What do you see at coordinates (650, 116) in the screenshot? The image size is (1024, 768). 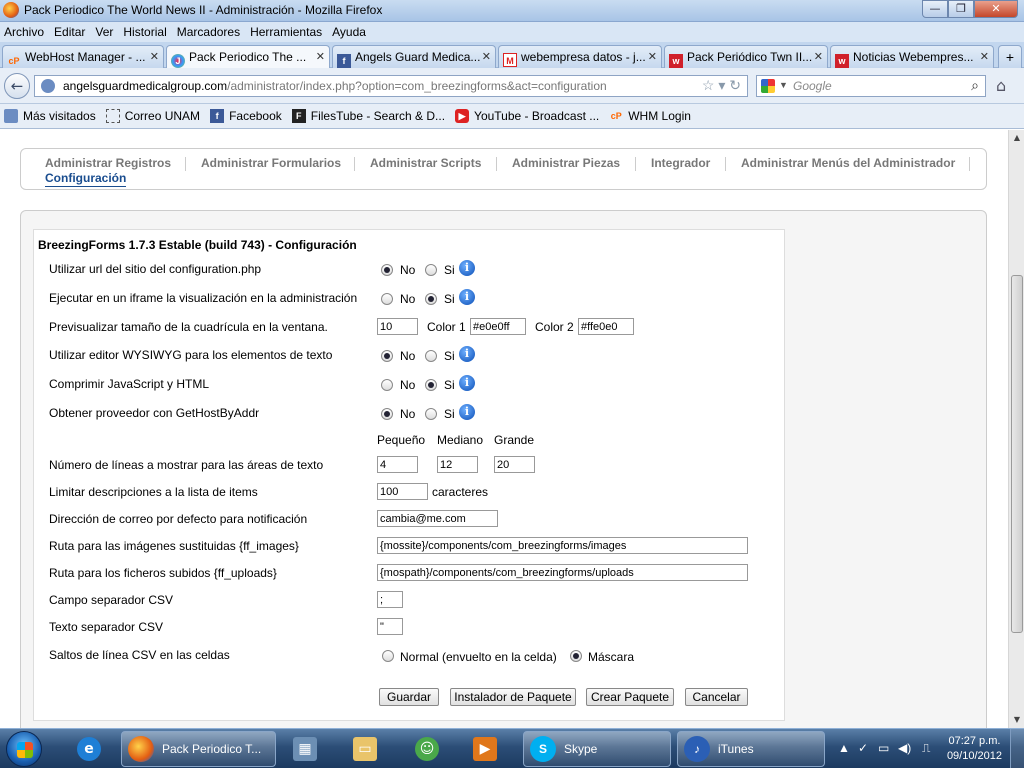 I see `bookmark-whm-login: cP WHM Login` at bounding box center [650, 116].